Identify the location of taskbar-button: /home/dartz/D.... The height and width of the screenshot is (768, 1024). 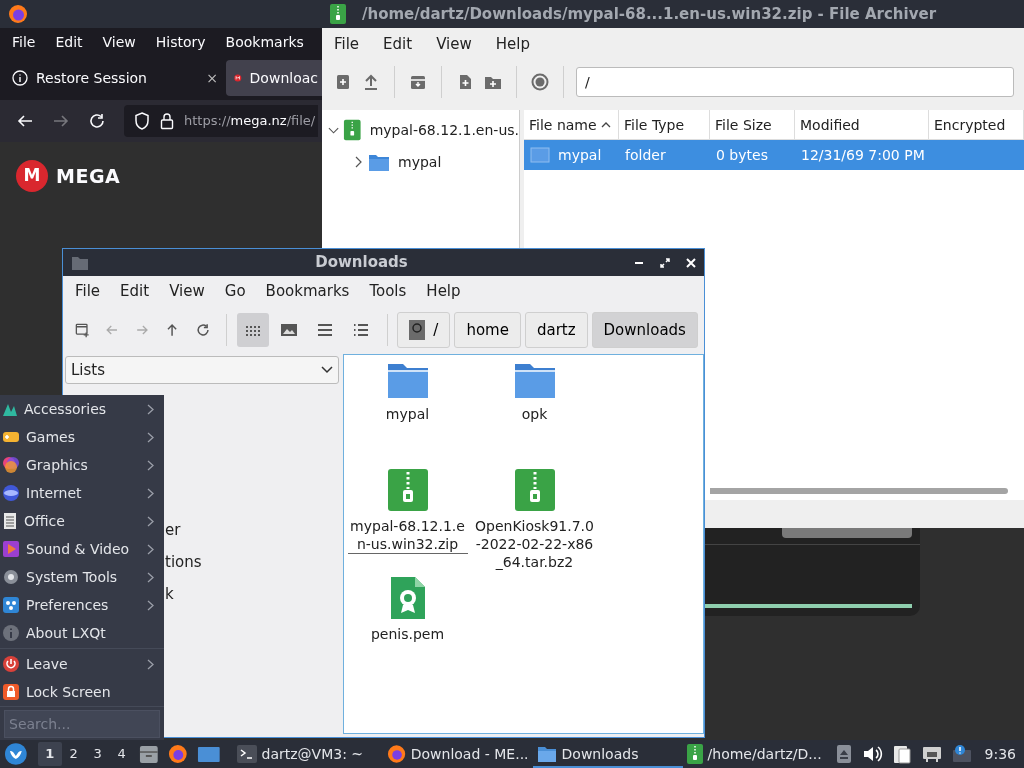
(757, 754).